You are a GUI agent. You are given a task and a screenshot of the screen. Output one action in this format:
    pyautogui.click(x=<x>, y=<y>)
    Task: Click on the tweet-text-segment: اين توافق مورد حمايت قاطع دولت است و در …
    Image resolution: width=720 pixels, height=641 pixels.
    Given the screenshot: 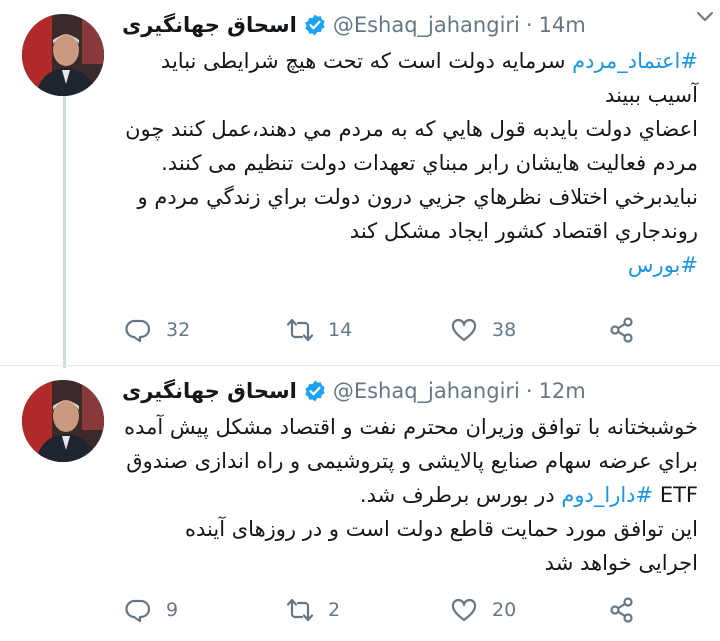 What is the action you would take?
    pyautogui.click(x=441, y=546)
    